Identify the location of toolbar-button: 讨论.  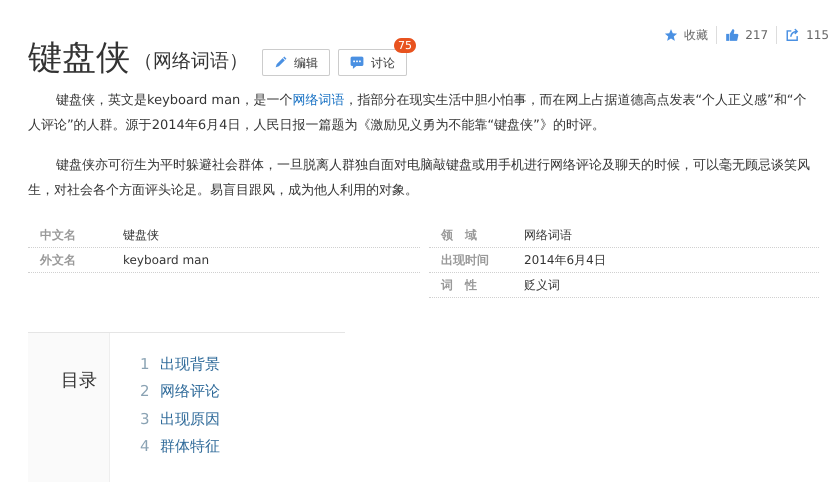
(372, 62).